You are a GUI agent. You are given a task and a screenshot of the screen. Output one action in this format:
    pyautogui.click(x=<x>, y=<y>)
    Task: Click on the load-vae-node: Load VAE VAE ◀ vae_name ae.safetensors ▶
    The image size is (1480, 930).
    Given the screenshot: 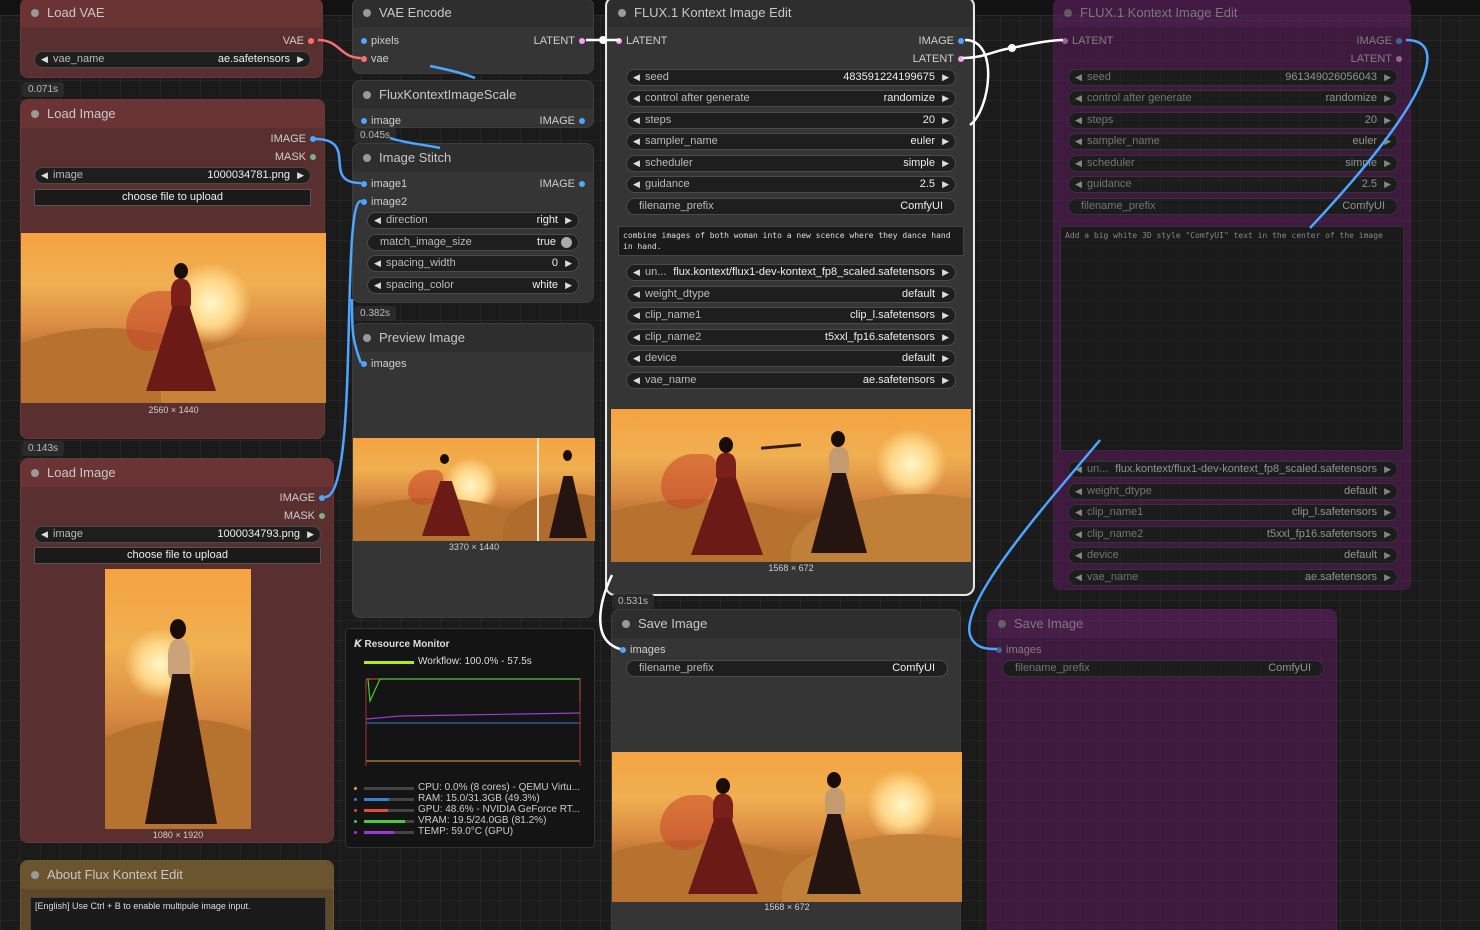 What is the action you would take?
    pyautogui.click(x=171, y=39)
    